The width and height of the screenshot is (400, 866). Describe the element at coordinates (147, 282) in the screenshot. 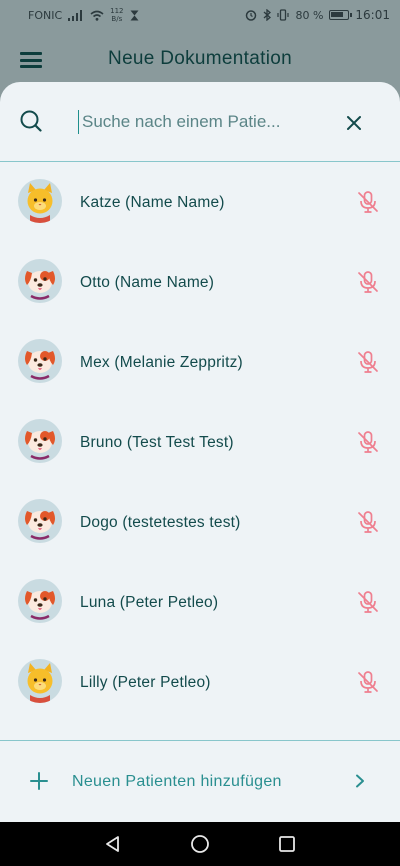

I see `patient-name: Otto (Name Name)` at that location.